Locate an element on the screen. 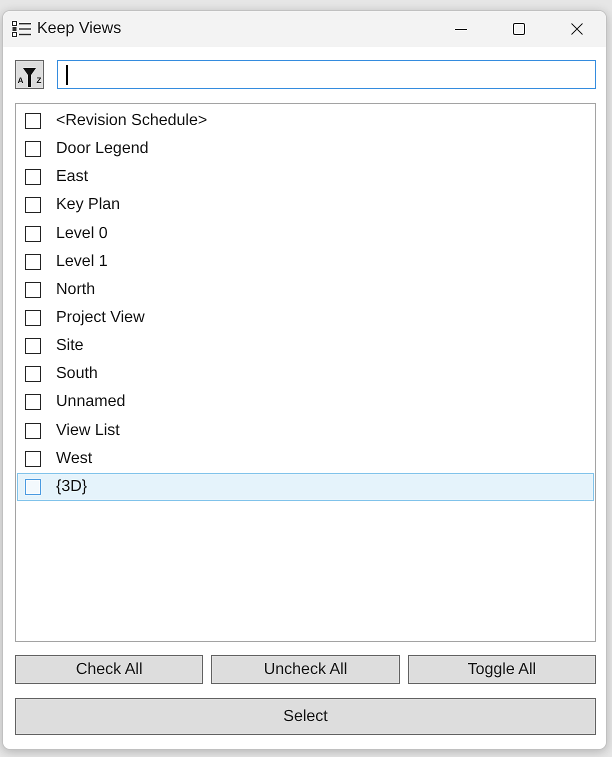 The height and width of the screenshot is (757, 612). view-name: Level 1 is located at coordinates (82, 261).